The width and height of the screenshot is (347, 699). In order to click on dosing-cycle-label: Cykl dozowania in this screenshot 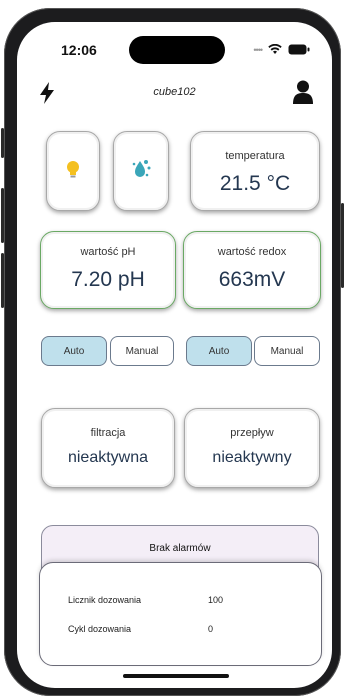, I will do `click(100, 629)`.